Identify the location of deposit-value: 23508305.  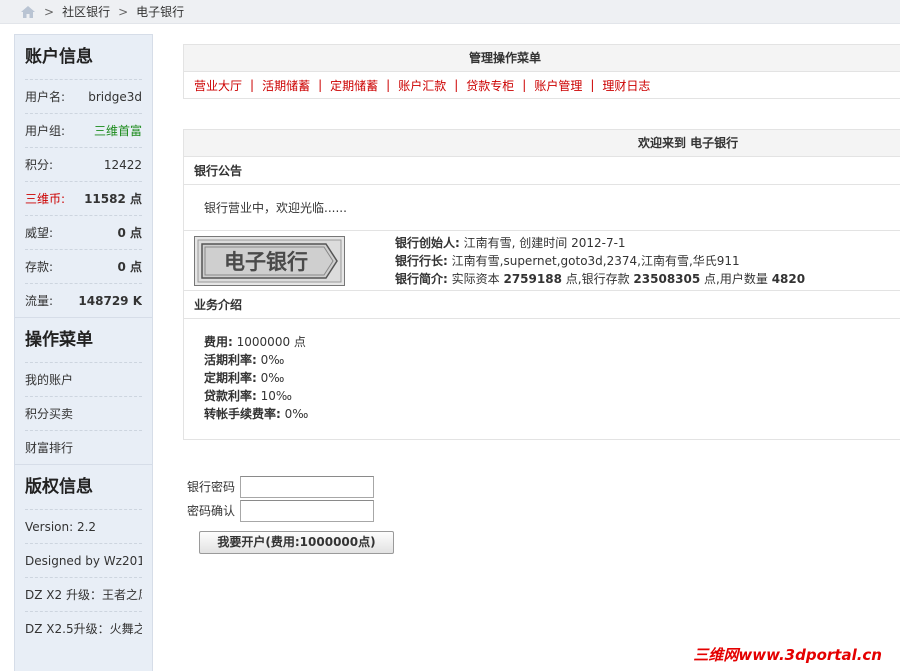
(667, 278).